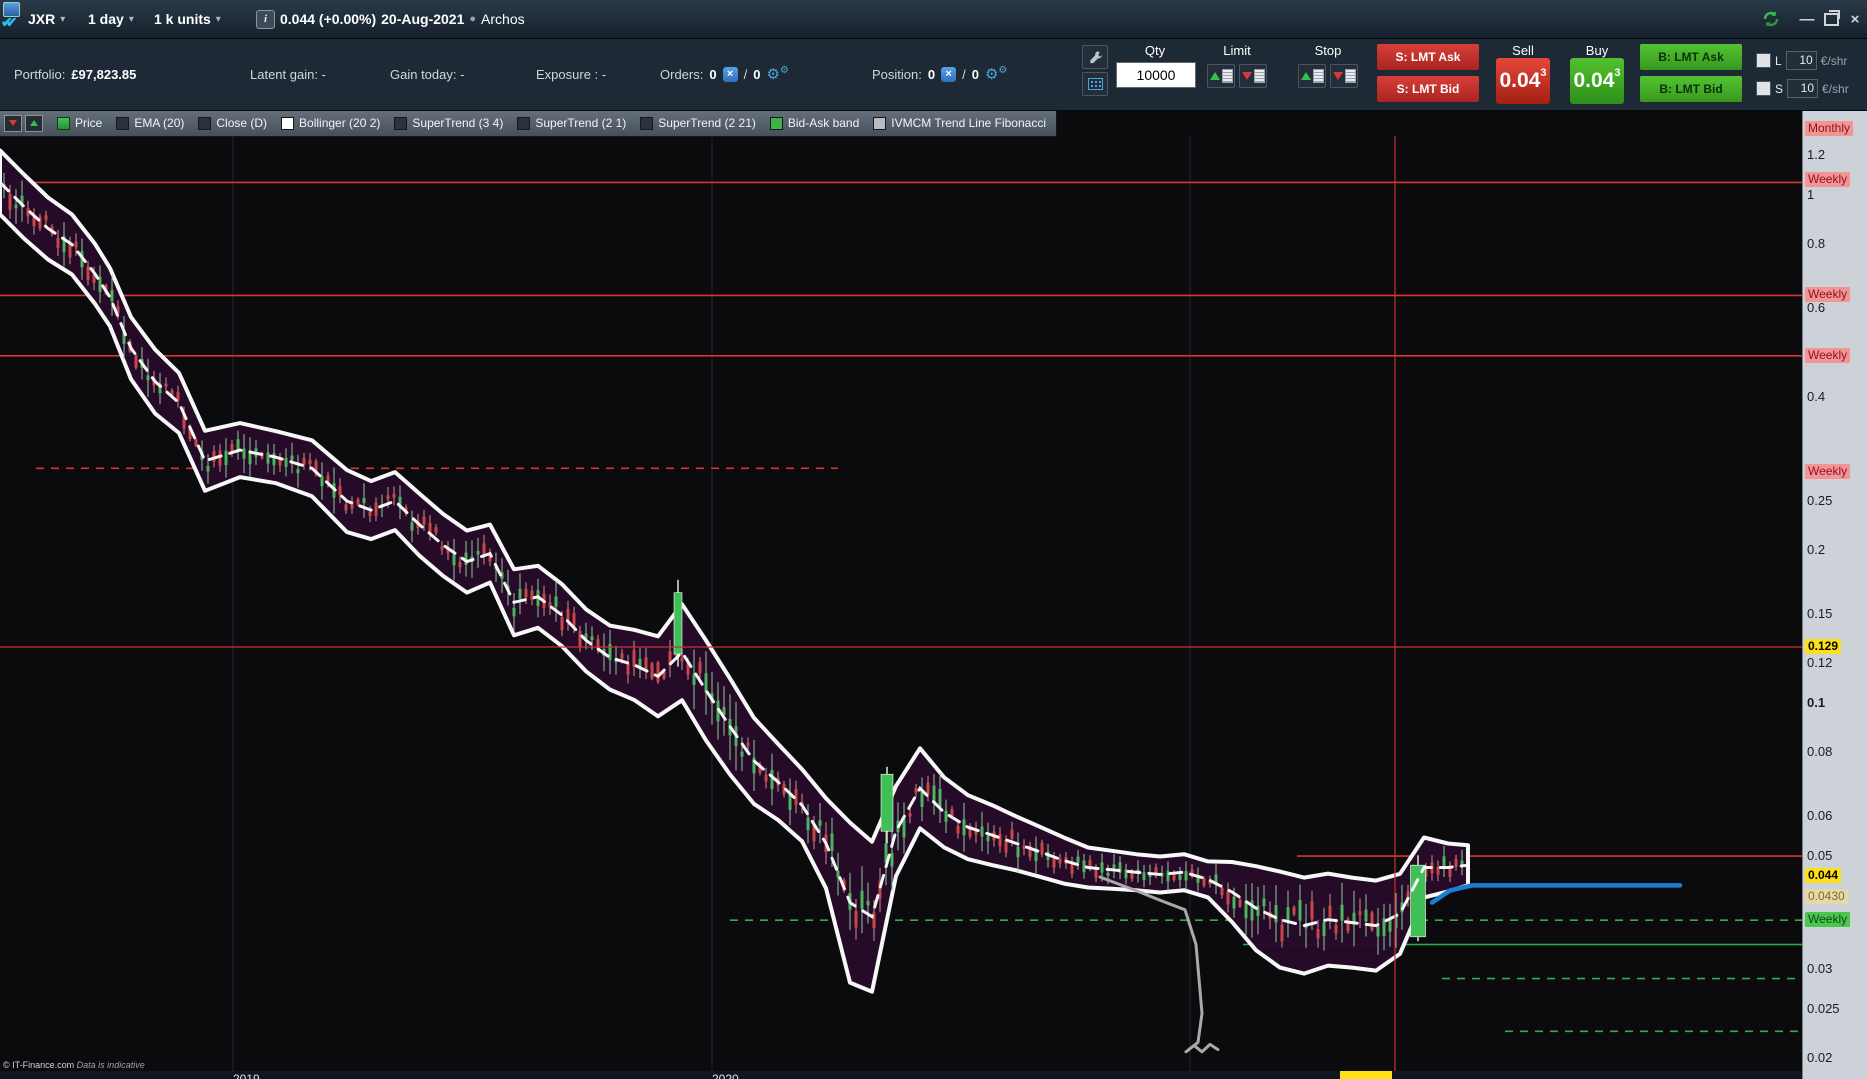 The image size is (1867, 1079). Describe the element at coordinates (1855, 19) in the screenshot. I see `close-button: ×` at that location.